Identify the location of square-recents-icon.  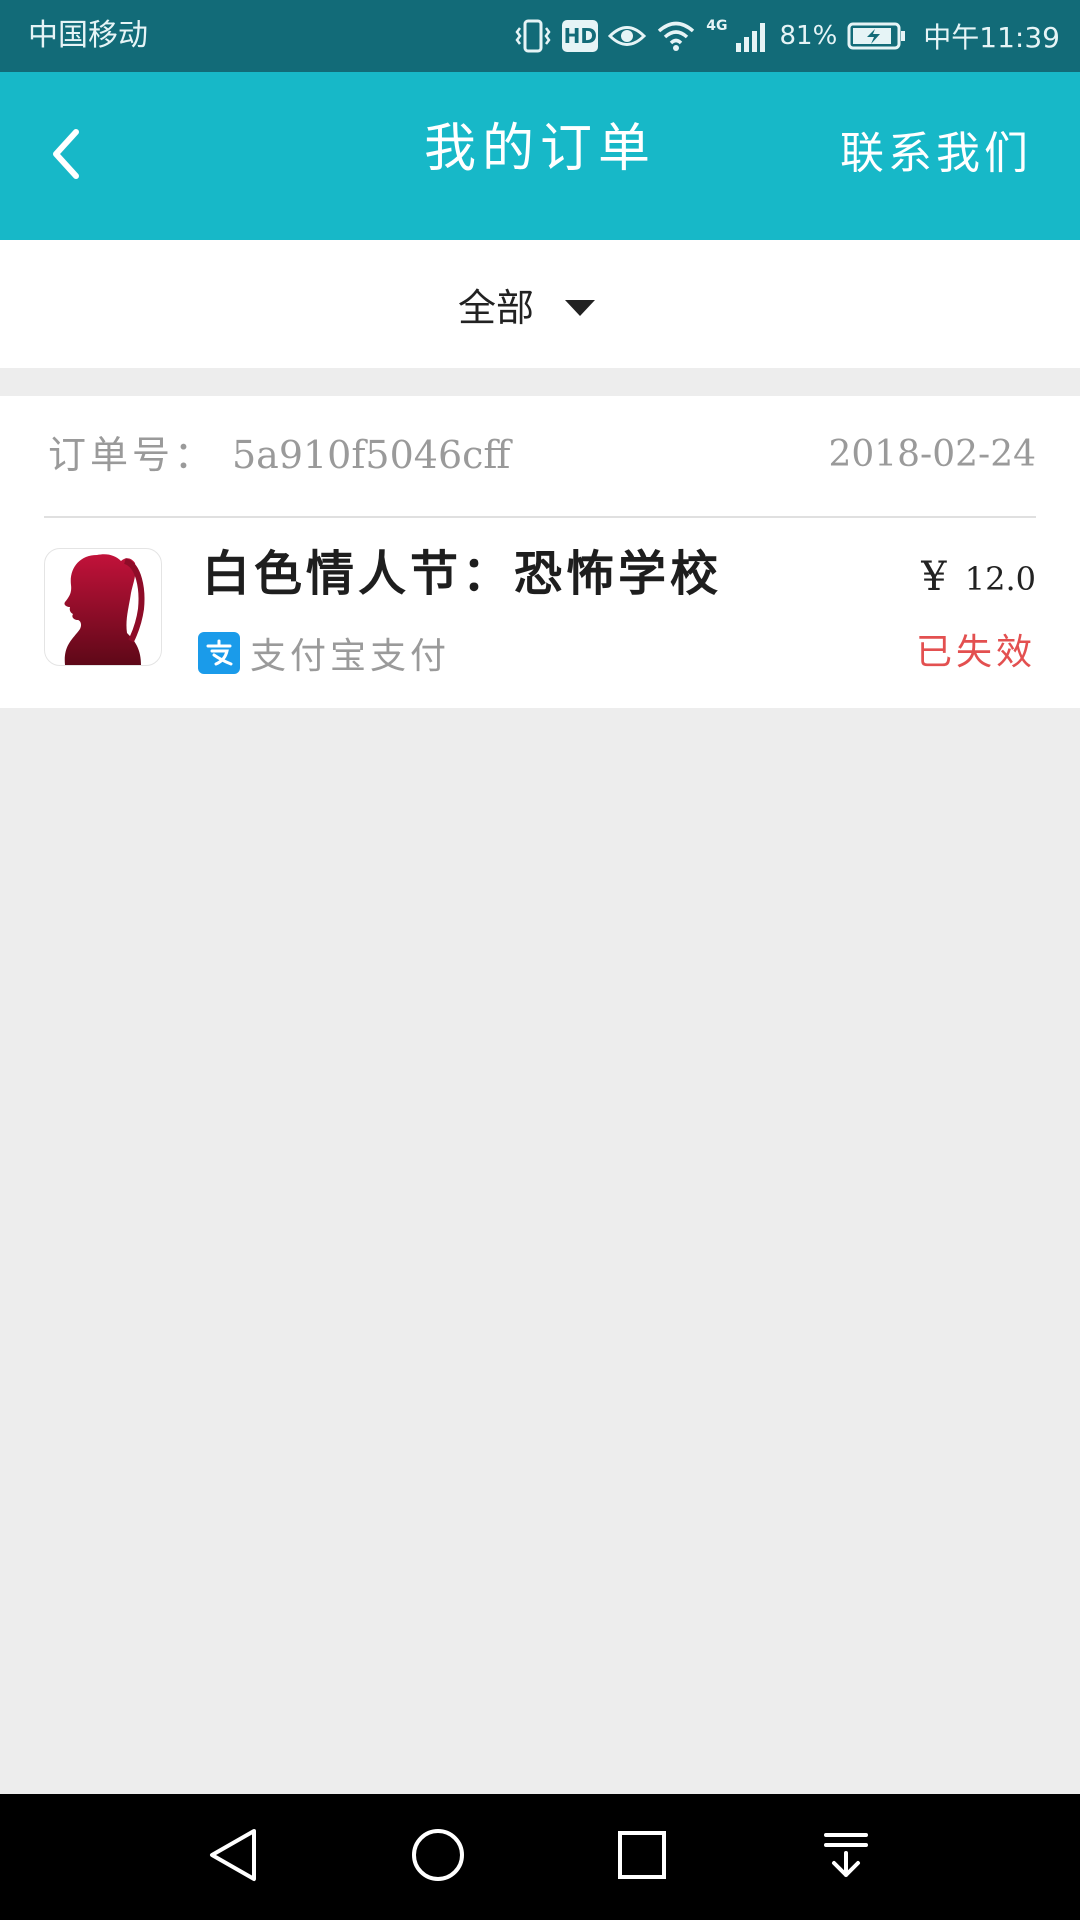
(642, 1857).